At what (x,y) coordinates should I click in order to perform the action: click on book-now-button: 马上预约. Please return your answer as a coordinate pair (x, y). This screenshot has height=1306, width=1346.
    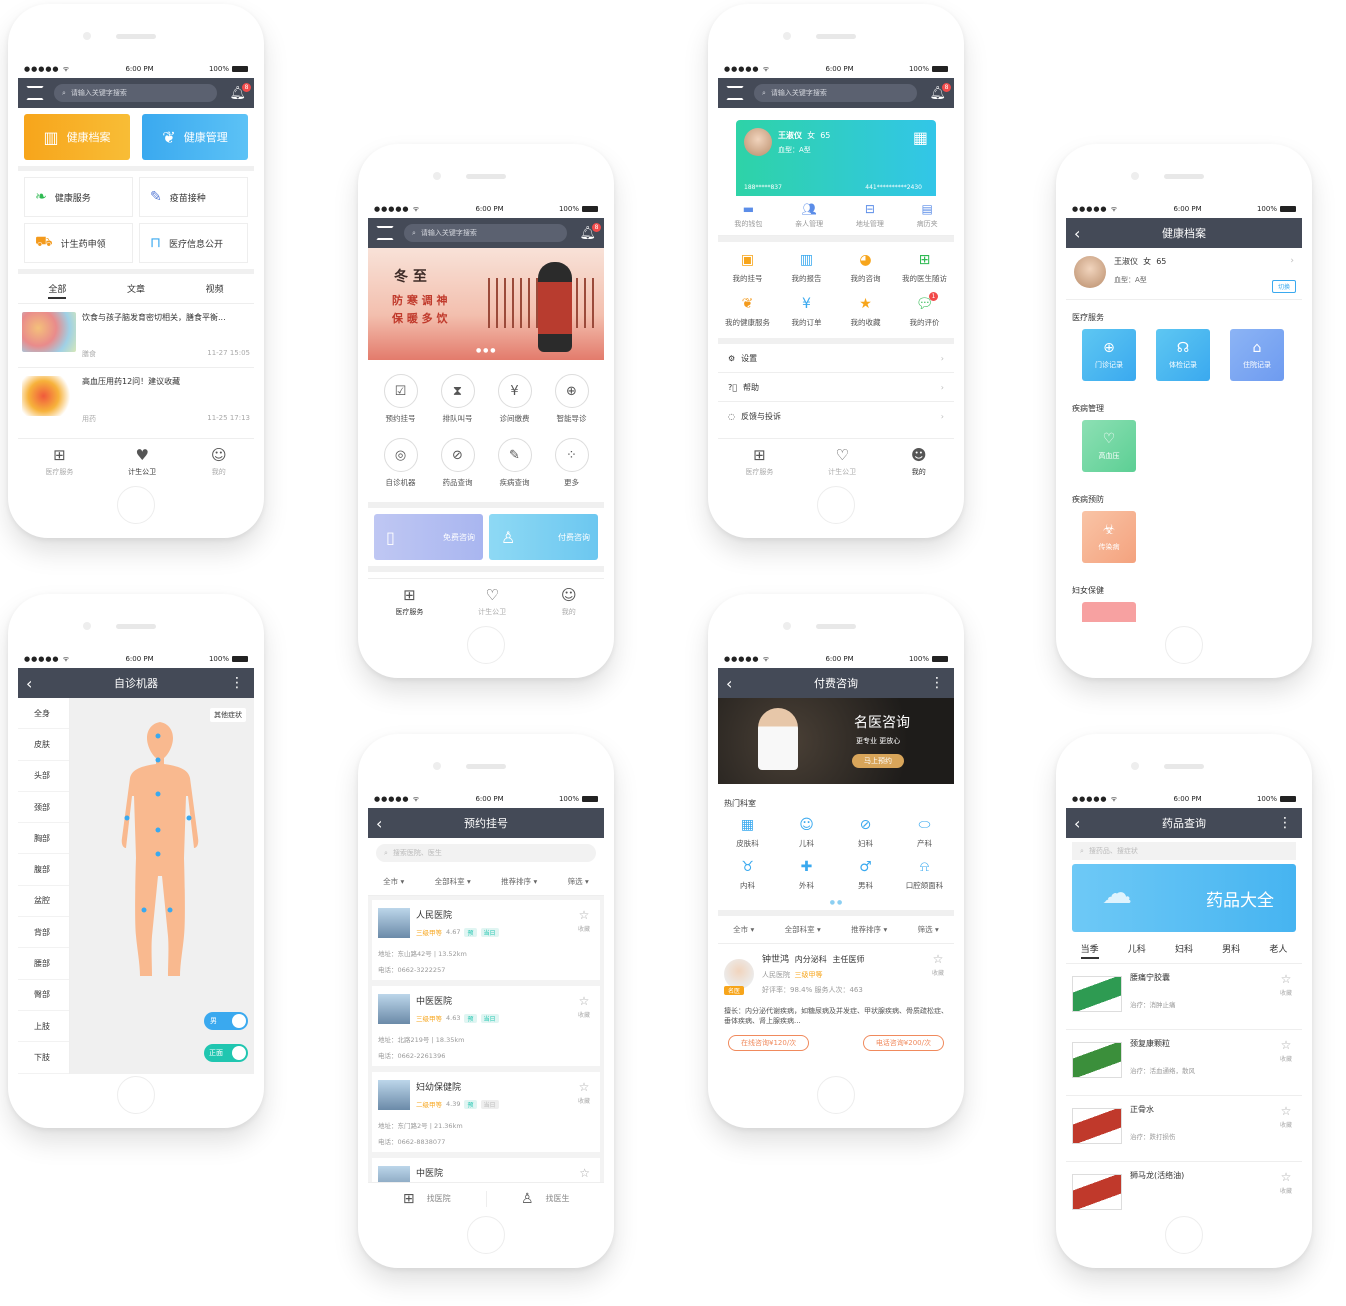
    Looking at the image, I should click on (878, 761).